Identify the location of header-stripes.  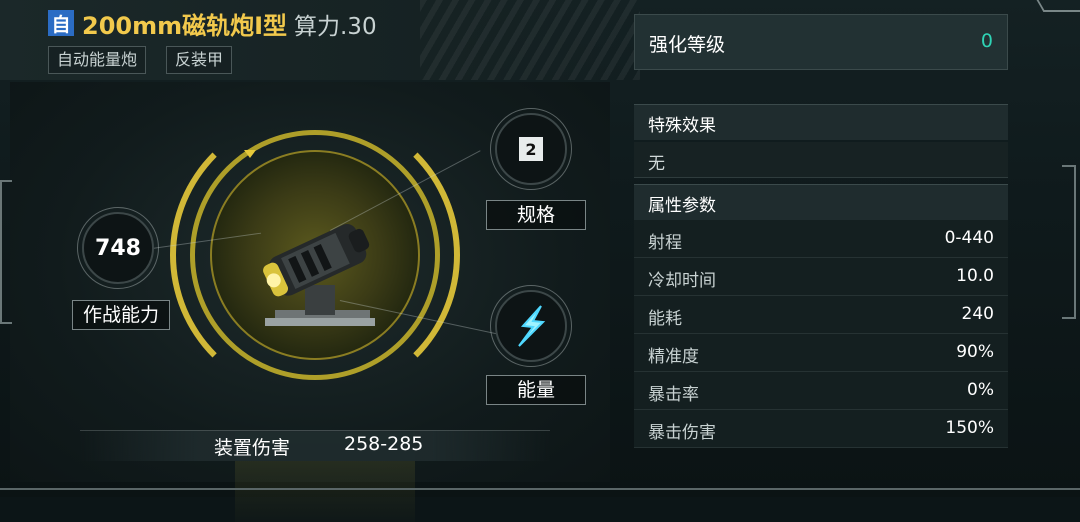
(530, 40).